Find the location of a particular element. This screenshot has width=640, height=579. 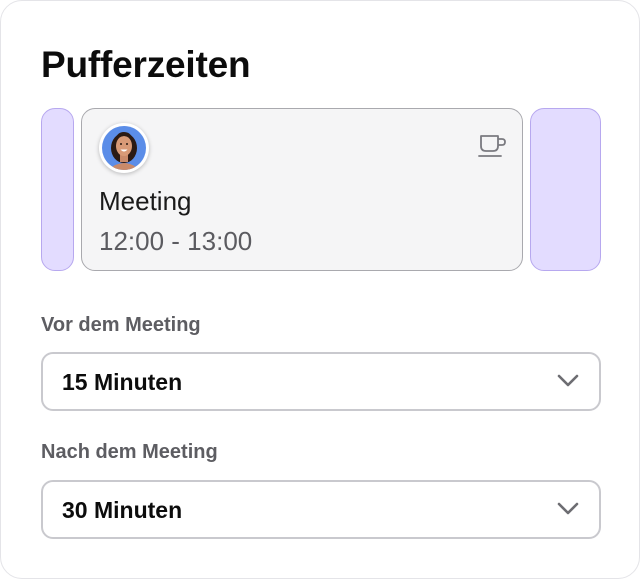

coffee-cup-icon is located at coordinates (492, 146).